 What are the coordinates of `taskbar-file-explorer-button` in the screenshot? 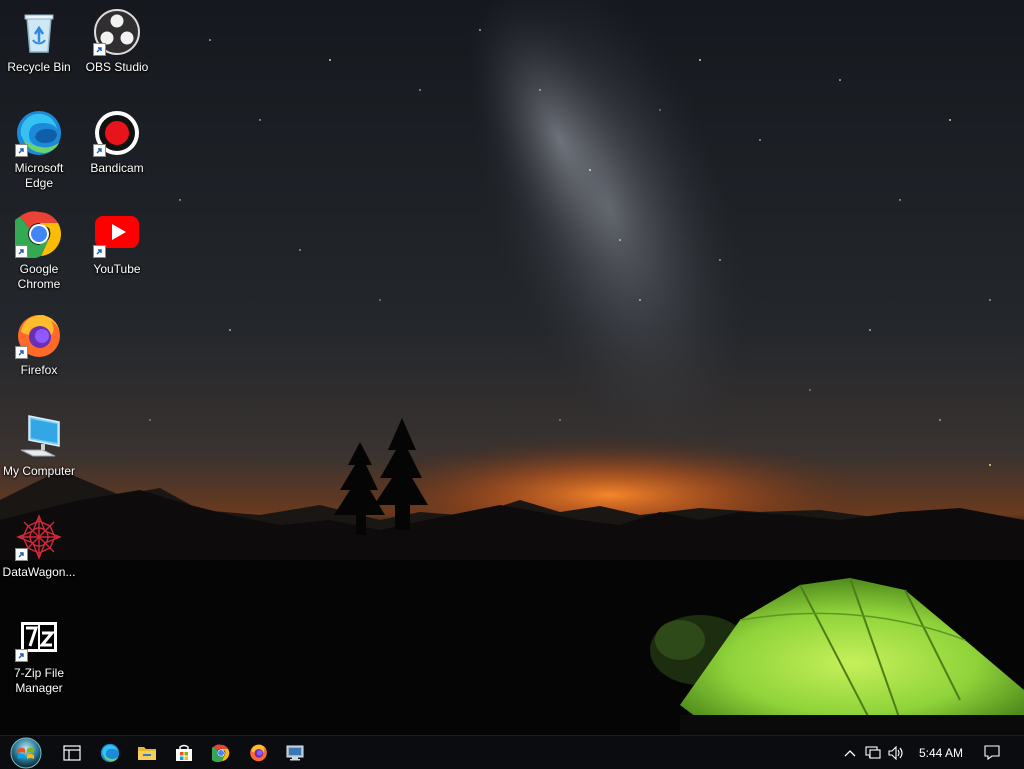 It's located at (147, 752).